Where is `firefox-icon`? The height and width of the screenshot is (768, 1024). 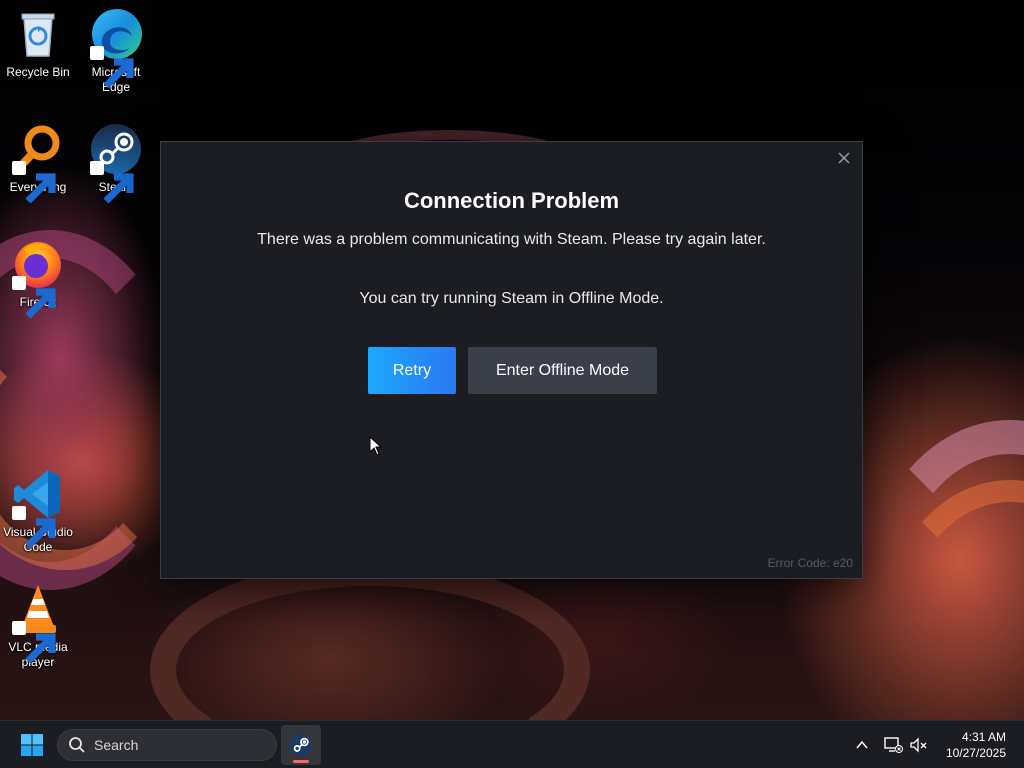 firefox-icon is located at coordinates (38, 277).